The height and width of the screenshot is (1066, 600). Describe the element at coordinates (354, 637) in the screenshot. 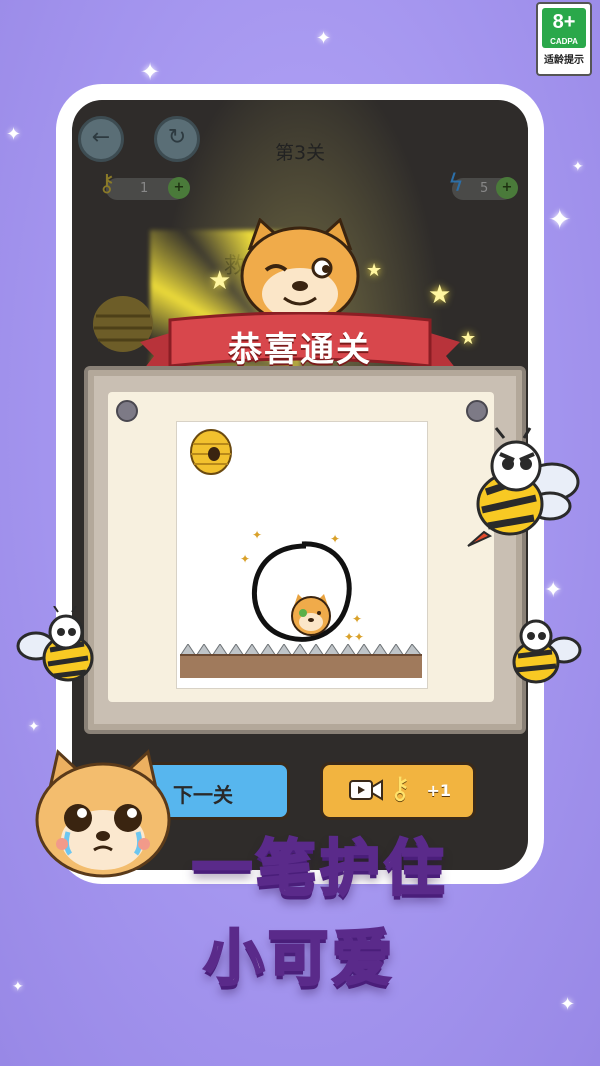

I see `small-bee-icon: ✦✦` at that location.